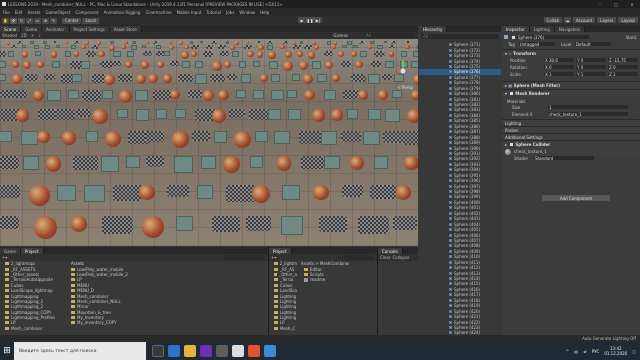  What do you see at coordinates (45, 20) in the screenshot?
I see `transform-tool-icon: ⊕` at bounding box center [45, 20].